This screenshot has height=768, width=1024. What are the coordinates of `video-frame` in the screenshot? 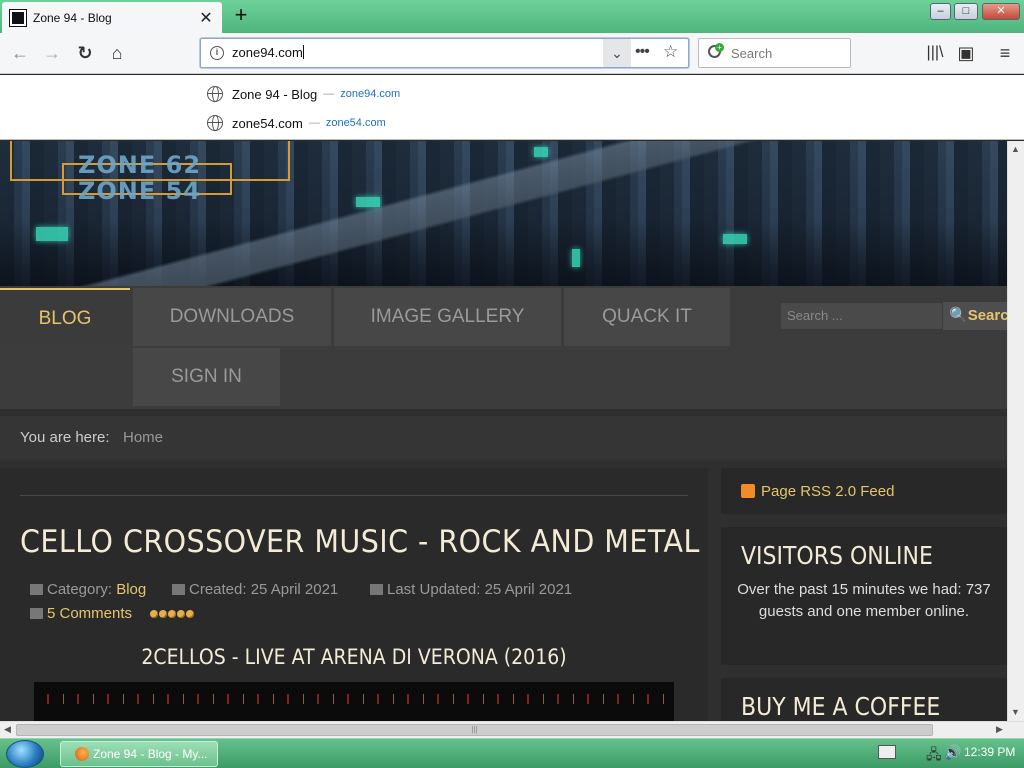 It's located at (354, 699).